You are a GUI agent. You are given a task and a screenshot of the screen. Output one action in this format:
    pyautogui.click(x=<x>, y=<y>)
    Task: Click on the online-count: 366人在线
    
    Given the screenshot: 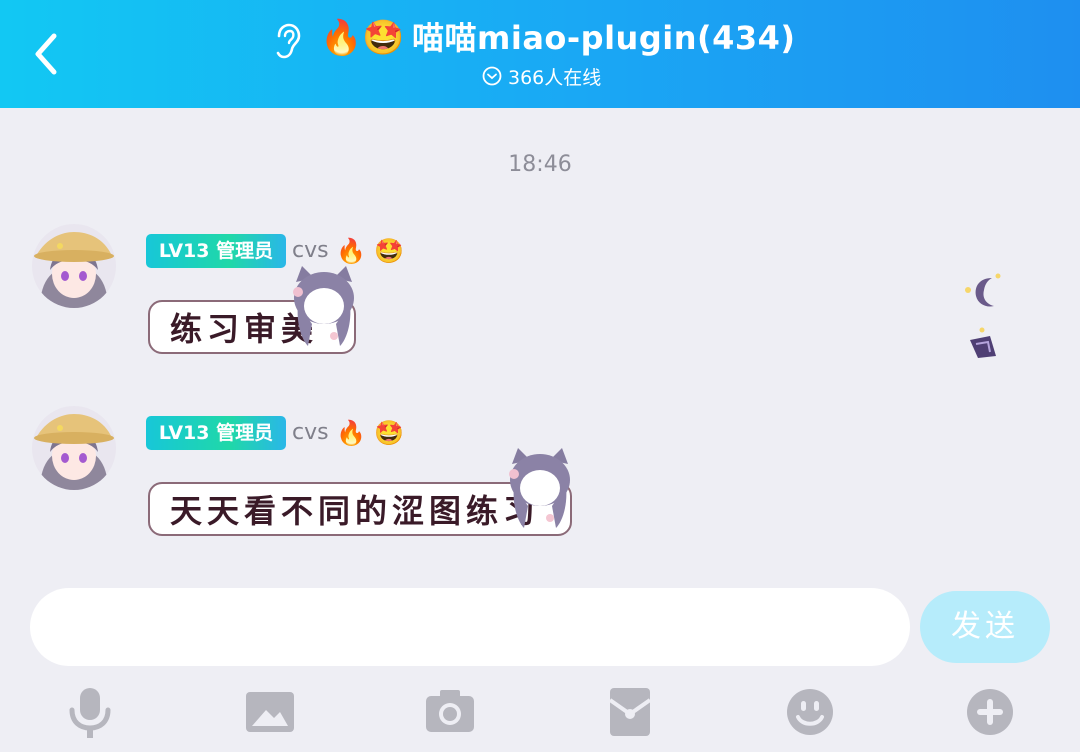 What is the action you would take?
    pyautogui.click(x=555, y=77)
    